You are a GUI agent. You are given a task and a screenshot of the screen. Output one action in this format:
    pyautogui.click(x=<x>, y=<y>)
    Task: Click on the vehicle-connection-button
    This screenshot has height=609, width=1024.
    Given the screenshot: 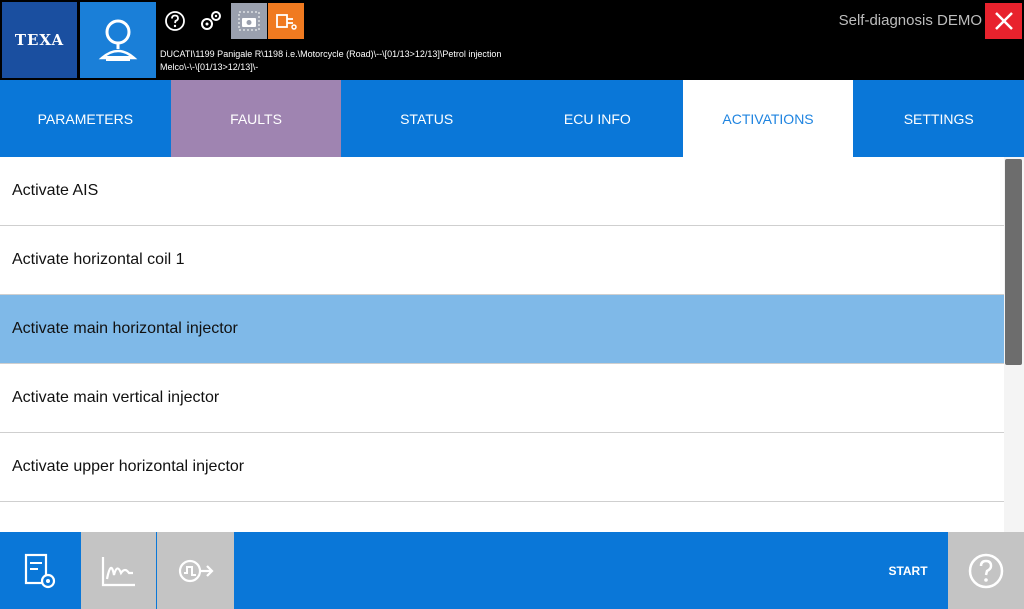 What is the action you would take?
    pyautogui.click(x=286, y=21)
    